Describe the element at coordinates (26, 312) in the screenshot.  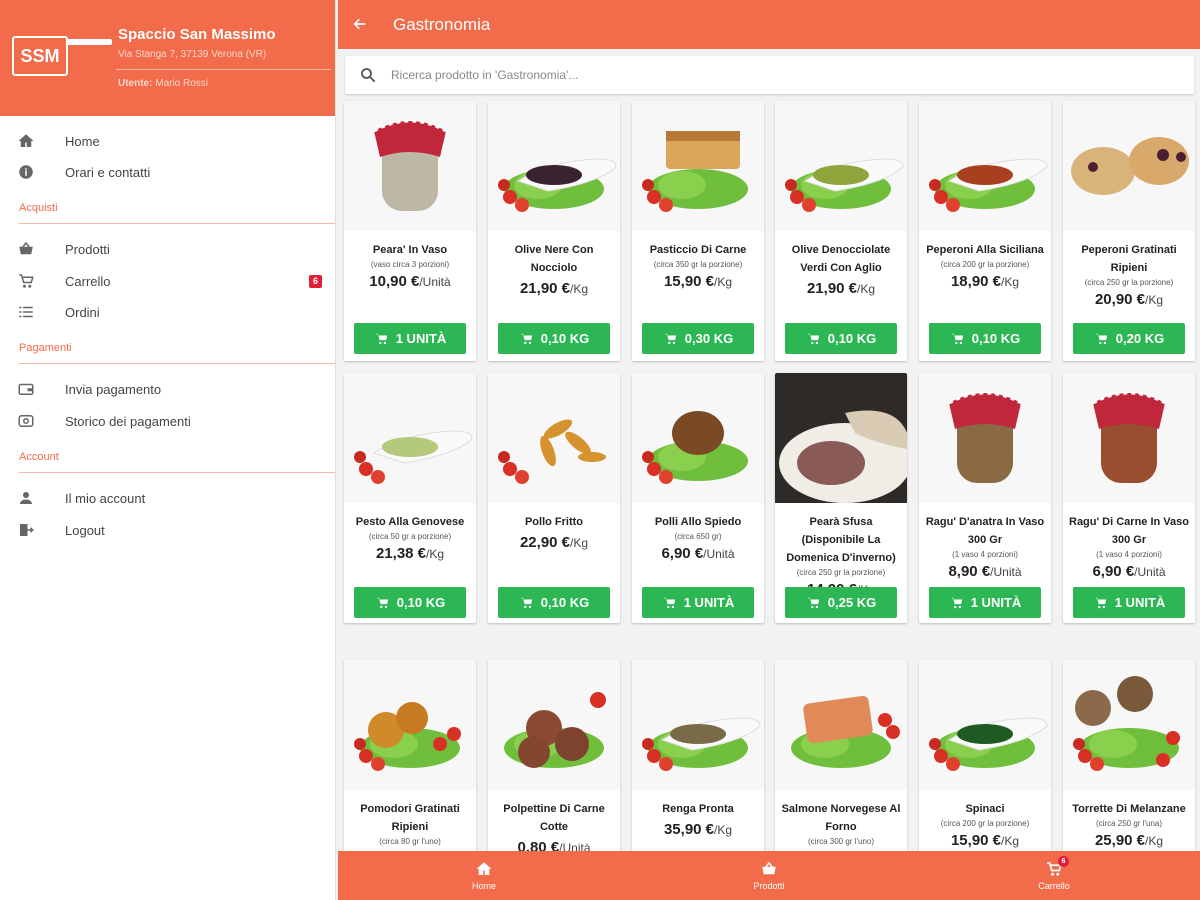
I see `list-icon` at that location.